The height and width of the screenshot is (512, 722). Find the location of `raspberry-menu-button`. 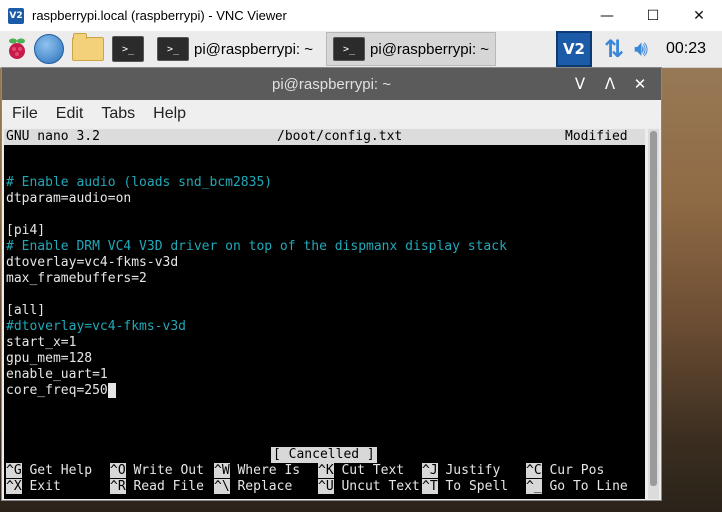

raspberry-menu-button is located at coordinates (17, 49).